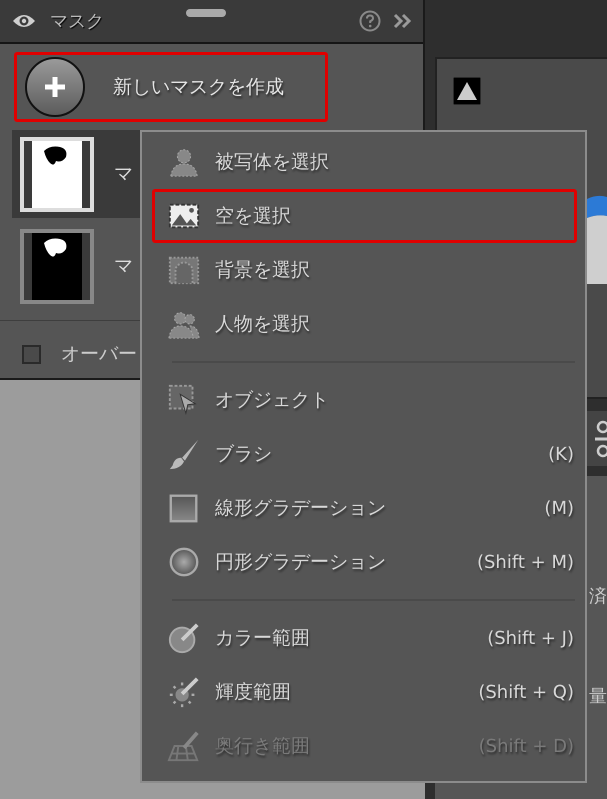 The width and height of the screenshot is (607, 799). What do you see at coordinates (99, 354) in the screenshot?
I see `overlay-label: オーバー` at bounding box center [99, 354].